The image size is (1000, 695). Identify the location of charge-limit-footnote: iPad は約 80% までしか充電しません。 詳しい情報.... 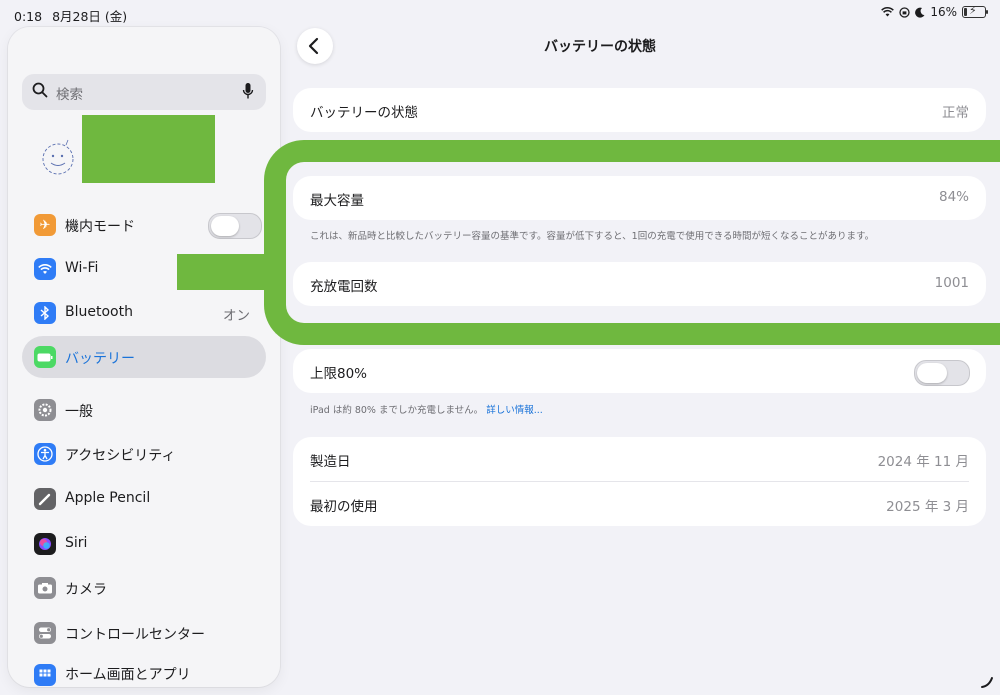
(426, 409).